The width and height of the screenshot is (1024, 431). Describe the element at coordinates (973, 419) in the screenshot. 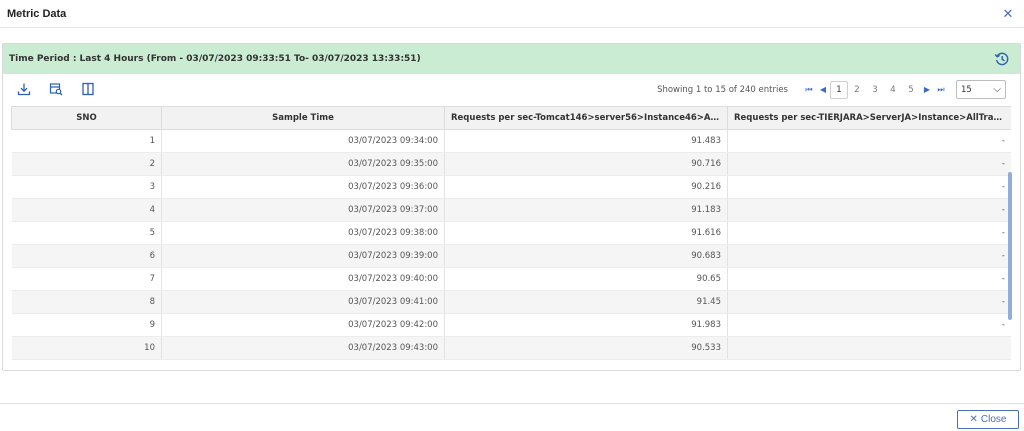

I see `close-button-icon: ✕` at that location.